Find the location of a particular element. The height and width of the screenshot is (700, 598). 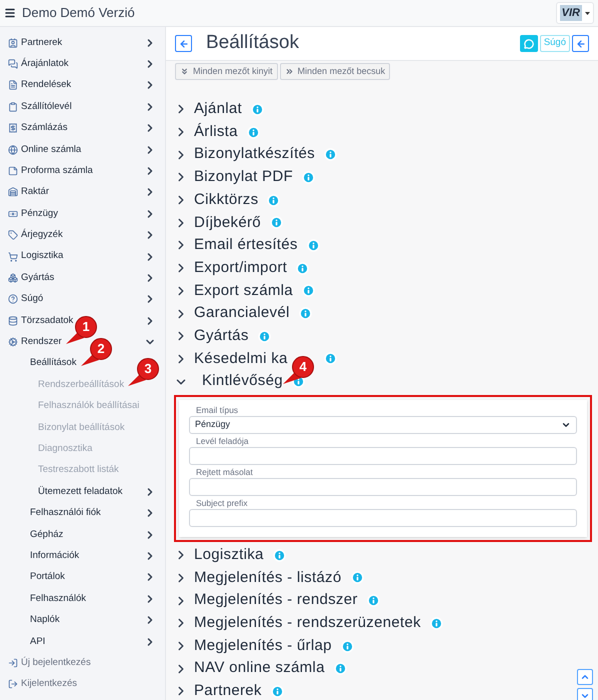

sidebar-link: Kijelentkezés is located at coordinates (49, 684).